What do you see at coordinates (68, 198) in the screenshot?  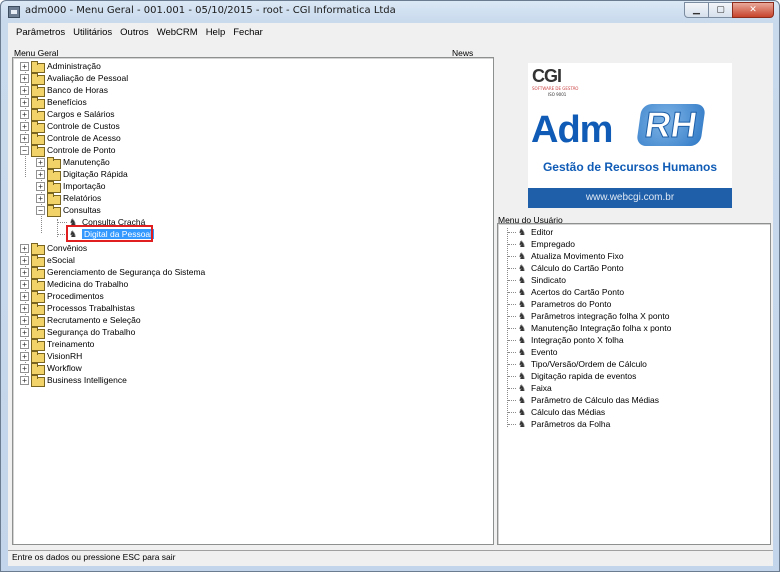 I see `tree-item-relatorios: + Relatórios` at bounding box center [68, 198].